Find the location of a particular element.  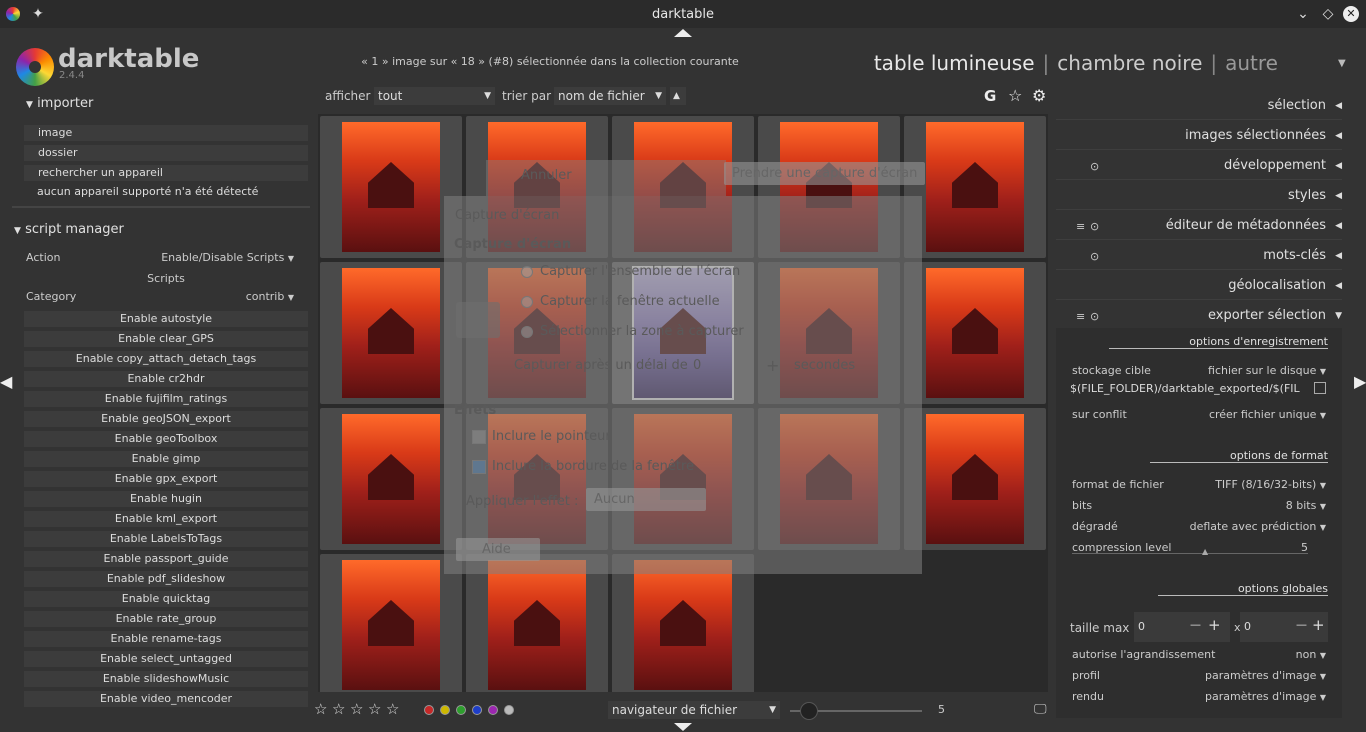

folder-icon is located at coordinates (1320, 388).